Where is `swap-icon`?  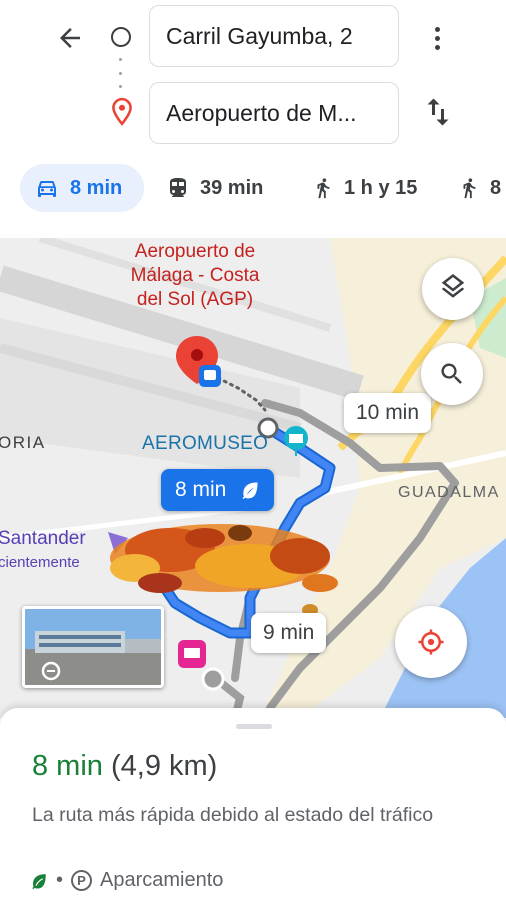 swap-icon is located at coordinates (438, 112).